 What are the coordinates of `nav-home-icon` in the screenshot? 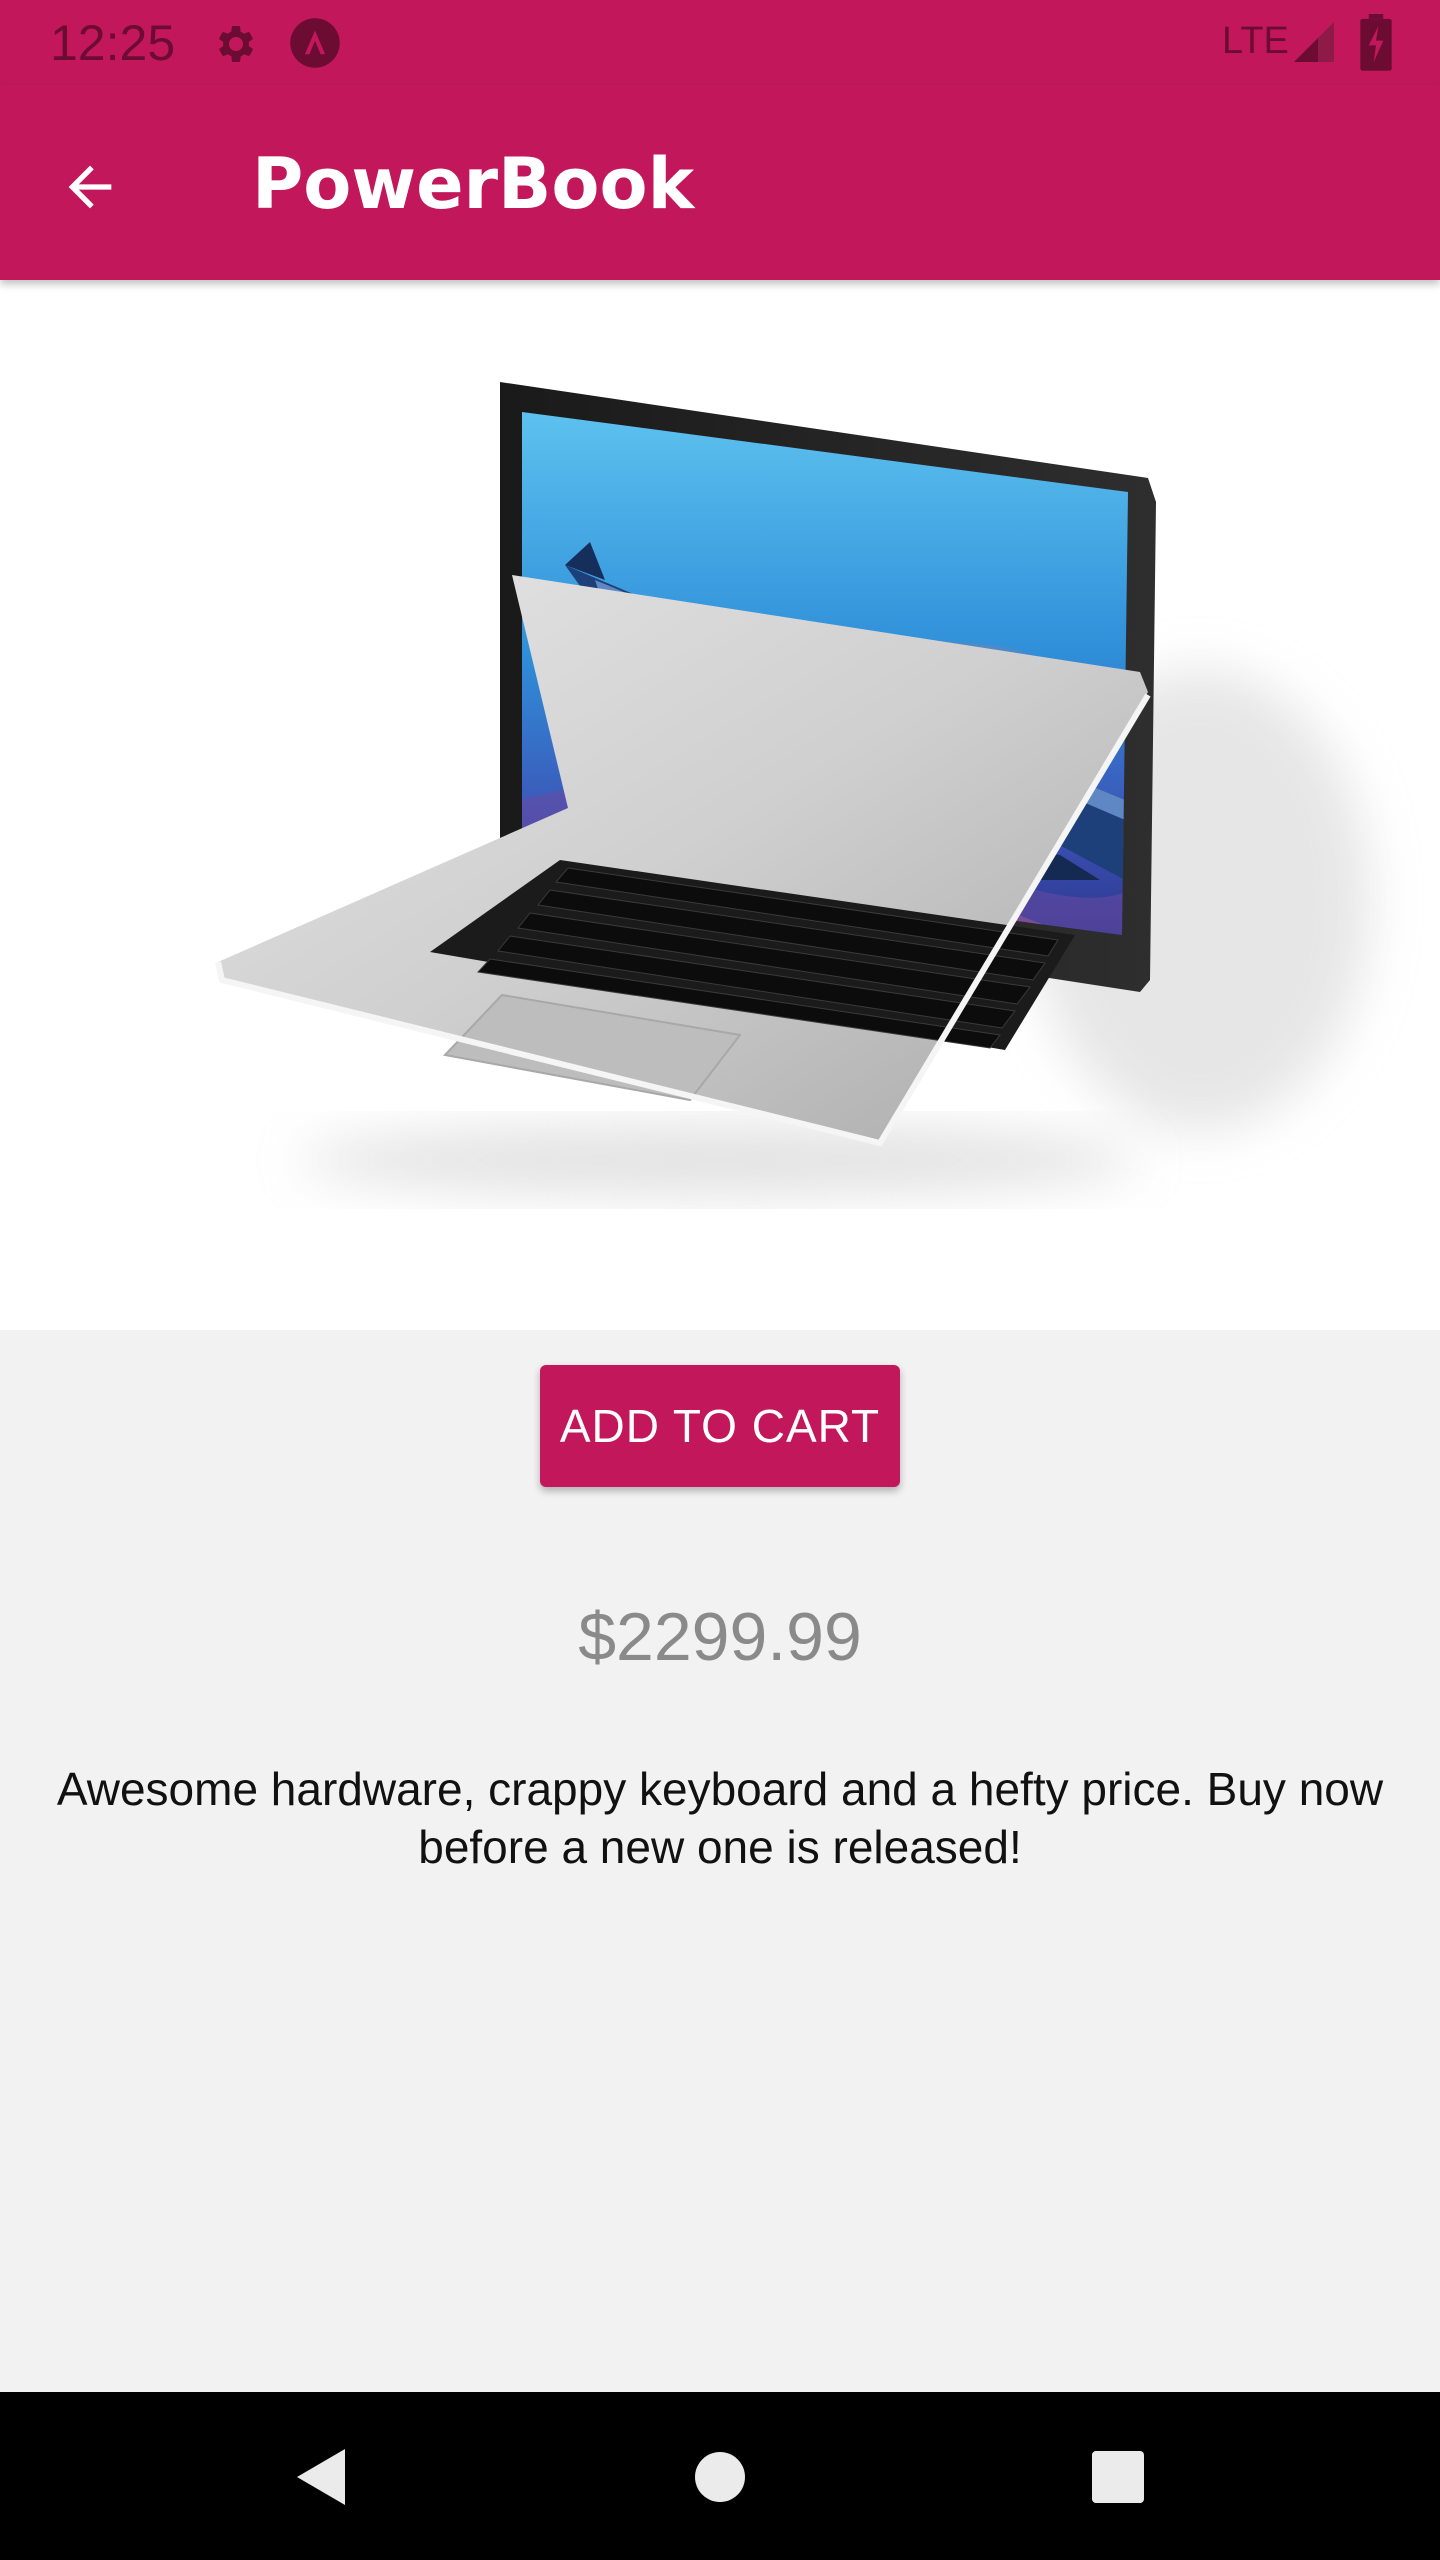 It's located at (720, 2477).